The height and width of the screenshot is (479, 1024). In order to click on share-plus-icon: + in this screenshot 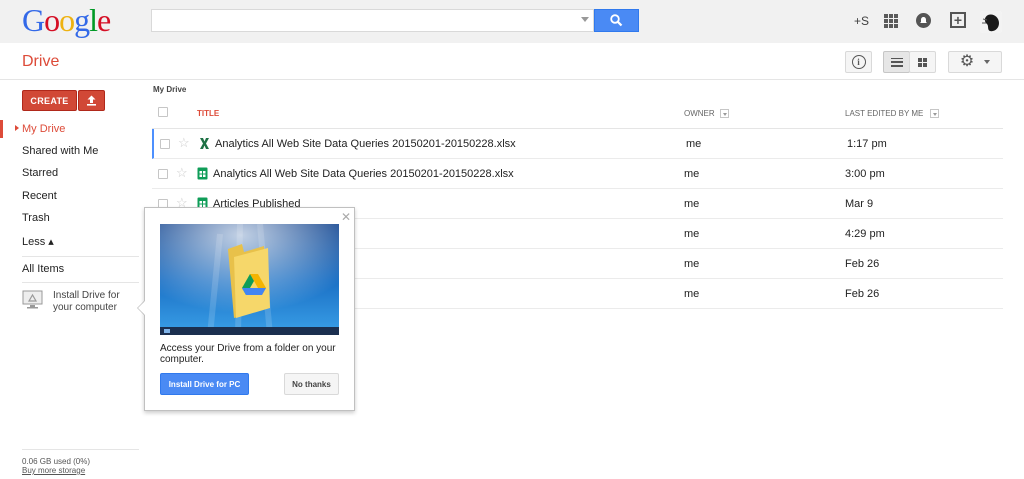, I will do `click(958, 20)`.